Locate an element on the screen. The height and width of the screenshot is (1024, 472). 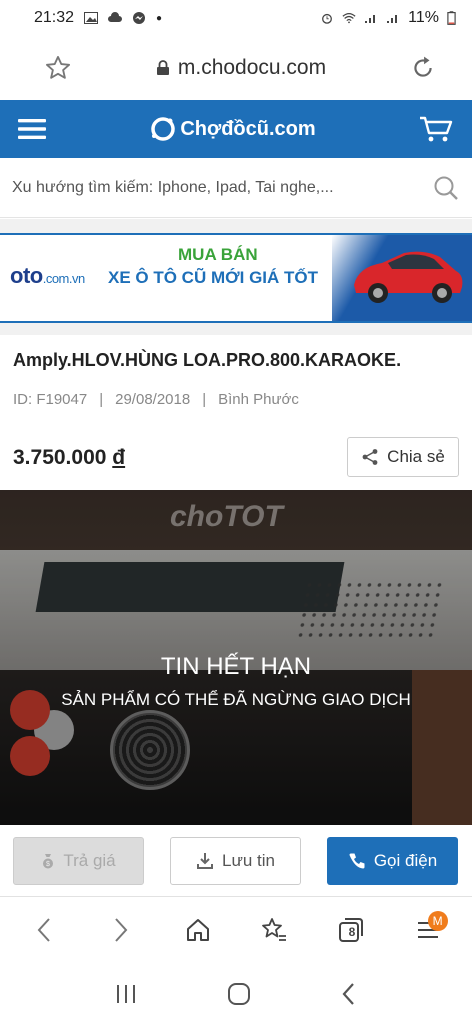
site-header: Chợđồcũ.com is located at coordinates (236, 129).